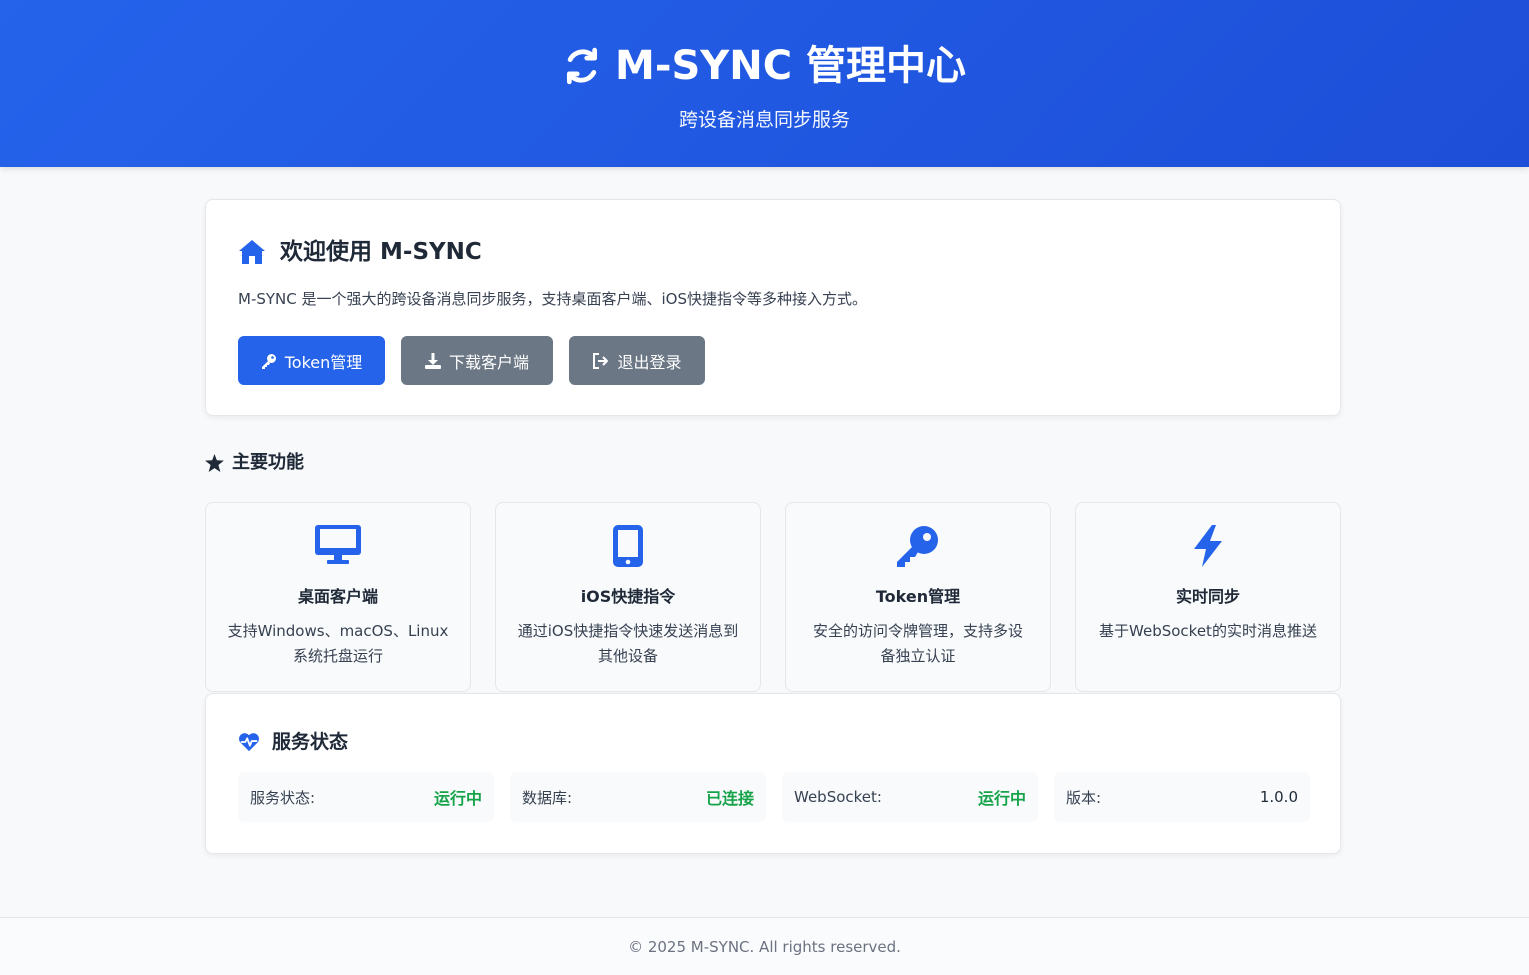  What do you see at coordinates (432, 360) in the screenshot?
I see `download-icon` at bounding box center [432, 360].